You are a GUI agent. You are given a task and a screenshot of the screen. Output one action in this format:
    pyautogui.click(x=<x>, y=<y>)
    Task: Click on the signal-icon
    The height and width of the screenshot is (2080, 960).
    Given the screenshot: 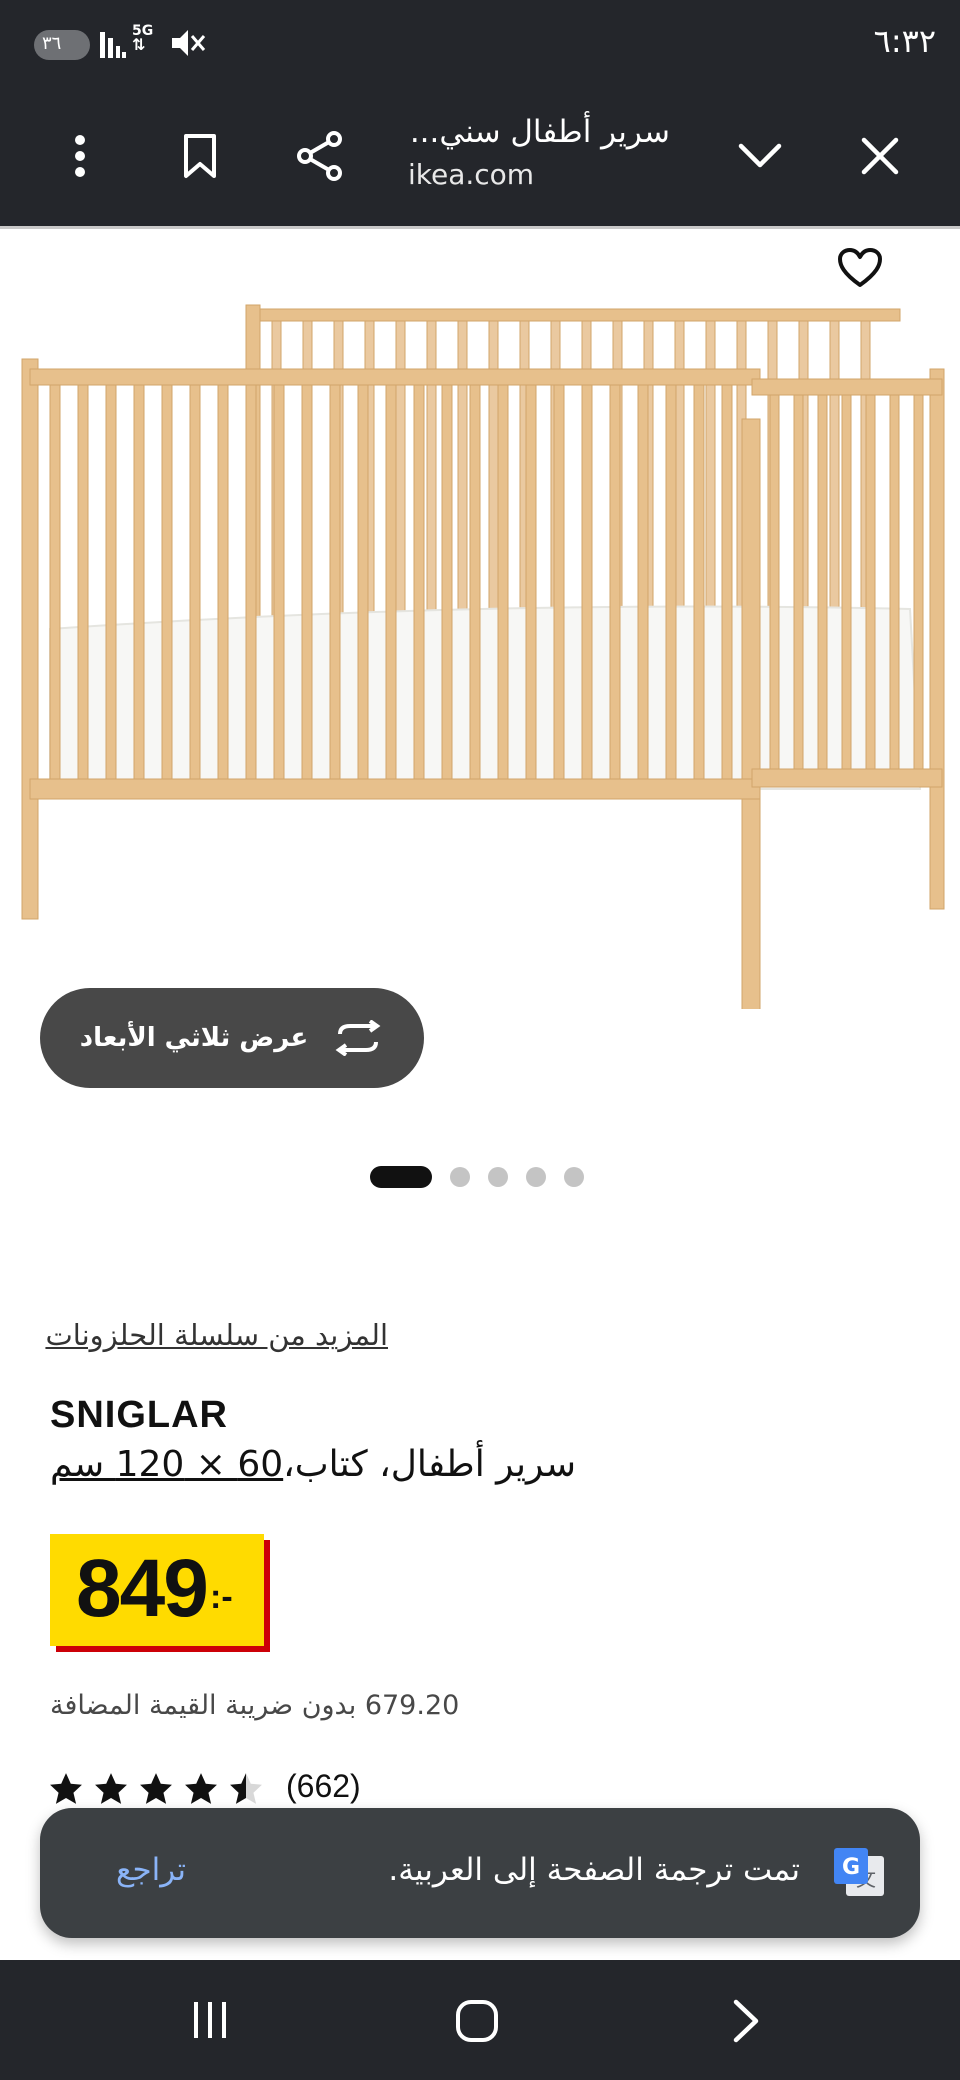 What is the action you would take?
    pyautogui.click(x=113, y=45)
    